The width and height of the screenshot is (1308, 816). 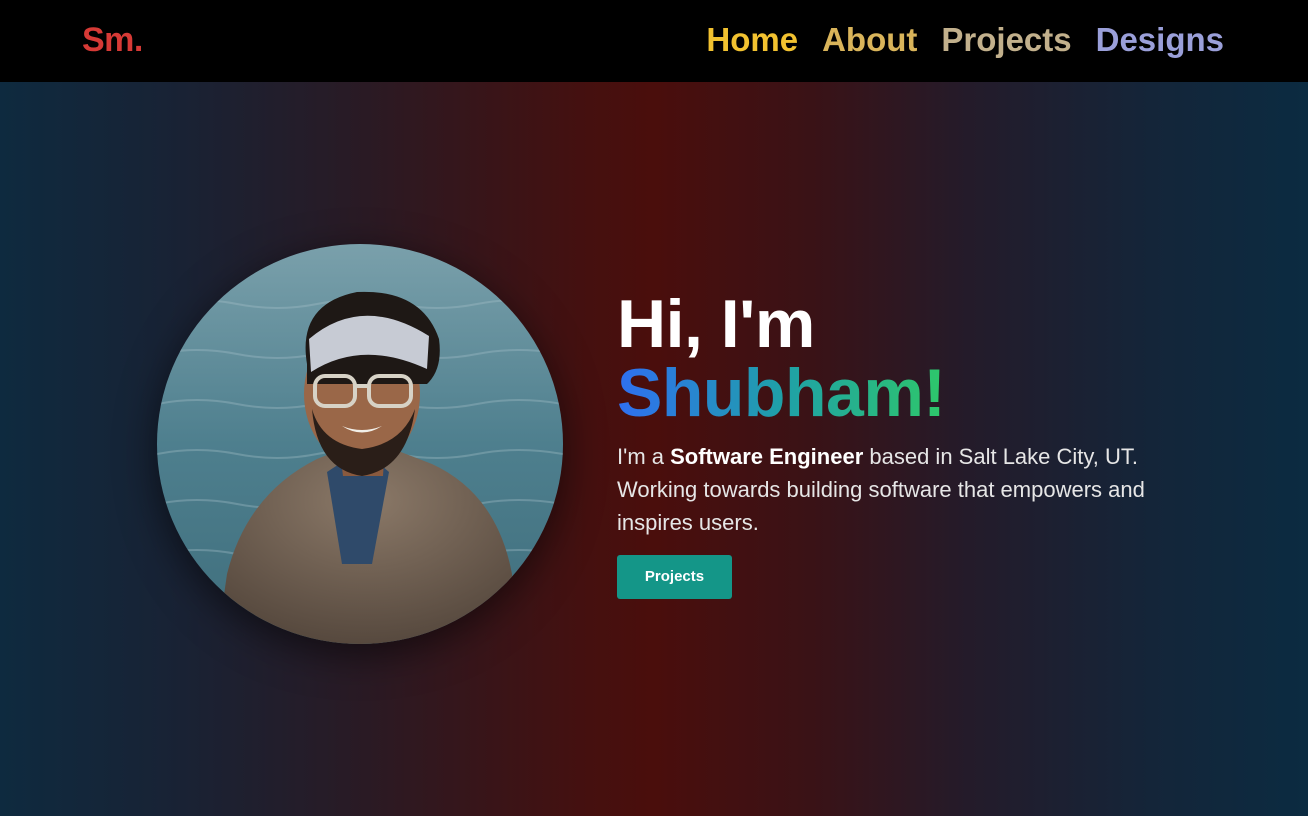 What do you see at coordinates (112, 40) in the screenshot?
I see `site-logo: Sm.` at bounding box center [112, 40].